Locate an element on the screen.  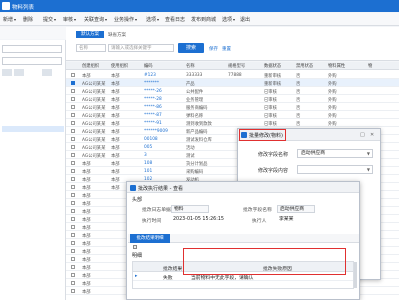
cell-code: *****-26 is located at coordinates (153, 91).